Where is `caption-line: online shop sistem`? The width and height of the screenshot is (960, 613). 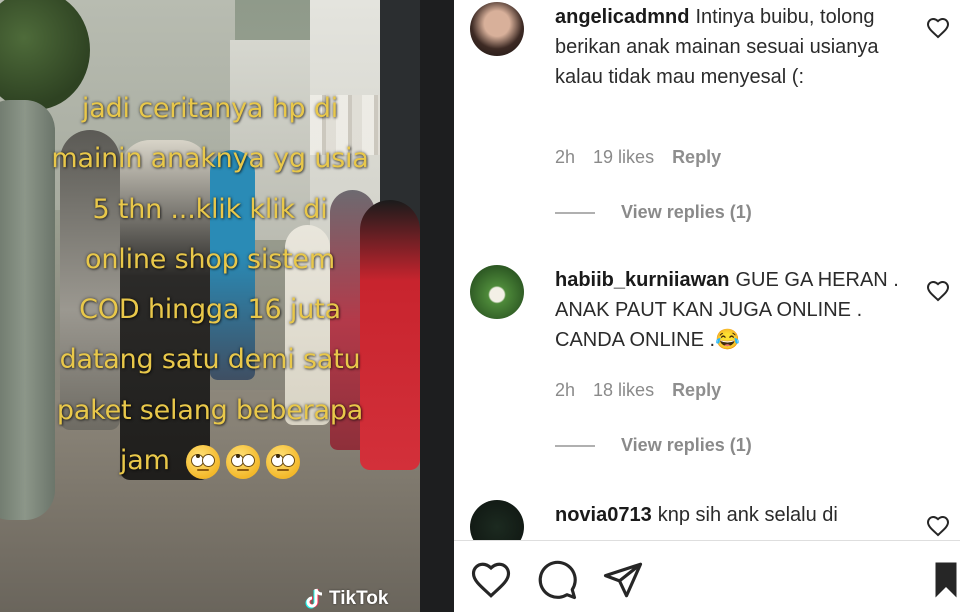
caption-line: online shop sistem is located at coordinates (210, 259).